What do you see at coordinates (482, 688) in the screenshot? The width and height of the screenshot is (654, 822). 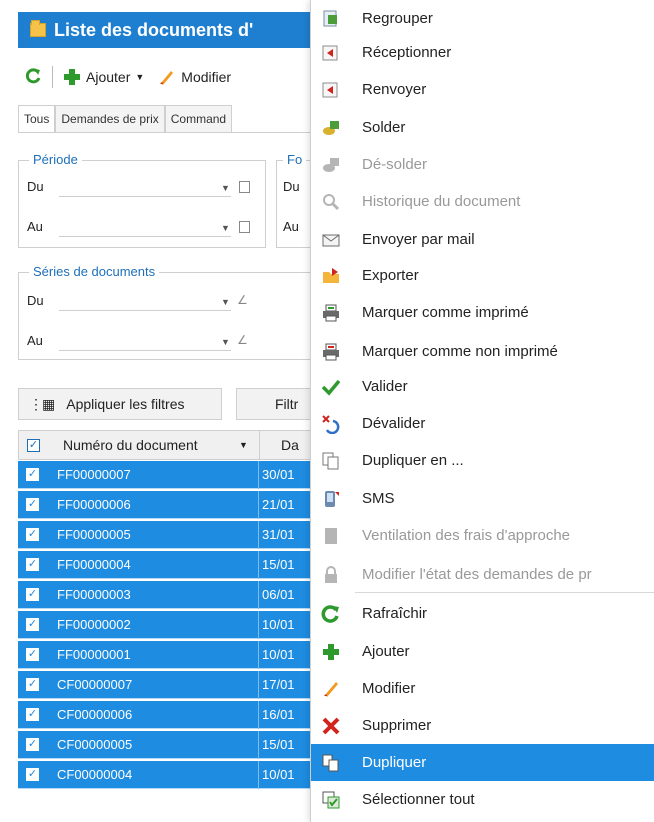 I see `menu-item-modifier: Modifier` at bounding box center [482, 688].